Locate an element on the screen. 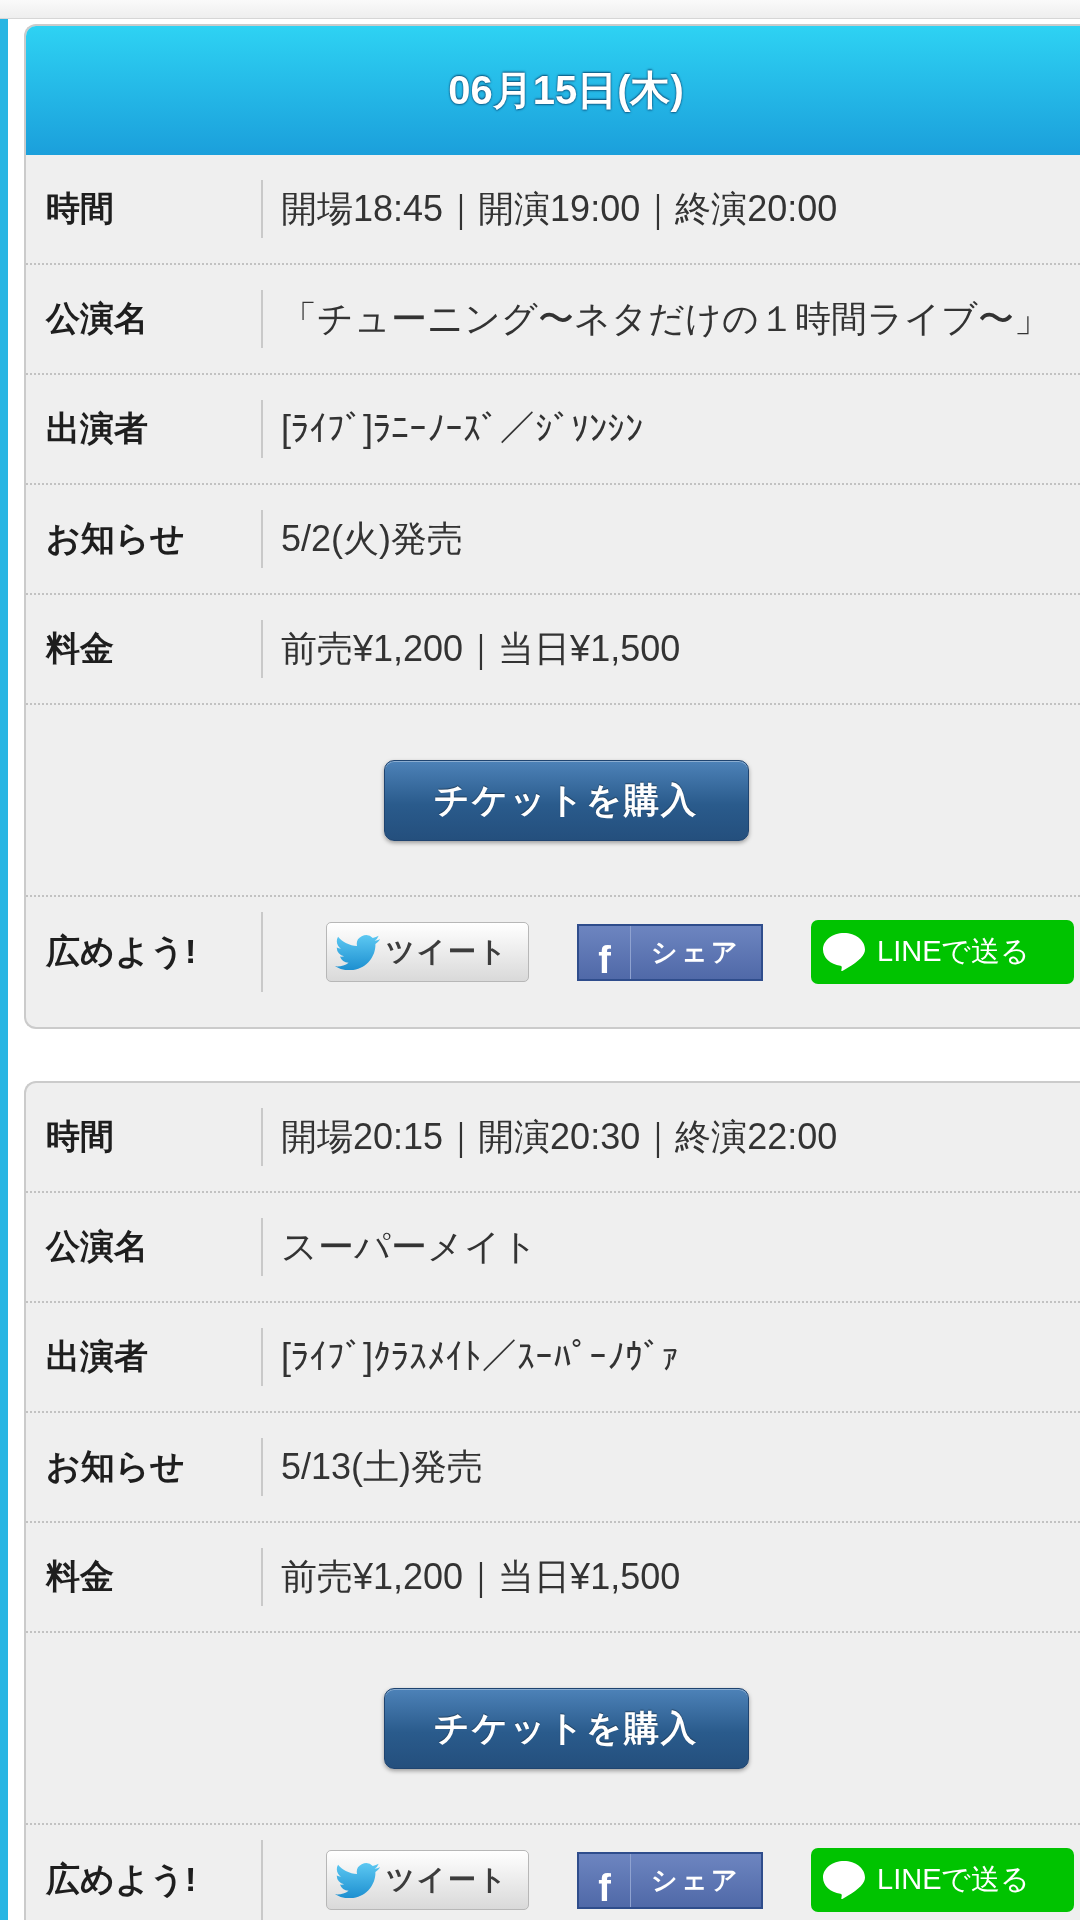 The image size is (1080, 1920). row-value: 開場20:15｜開演20:30｜終演22:00 is located at coordinates (559, 1137).